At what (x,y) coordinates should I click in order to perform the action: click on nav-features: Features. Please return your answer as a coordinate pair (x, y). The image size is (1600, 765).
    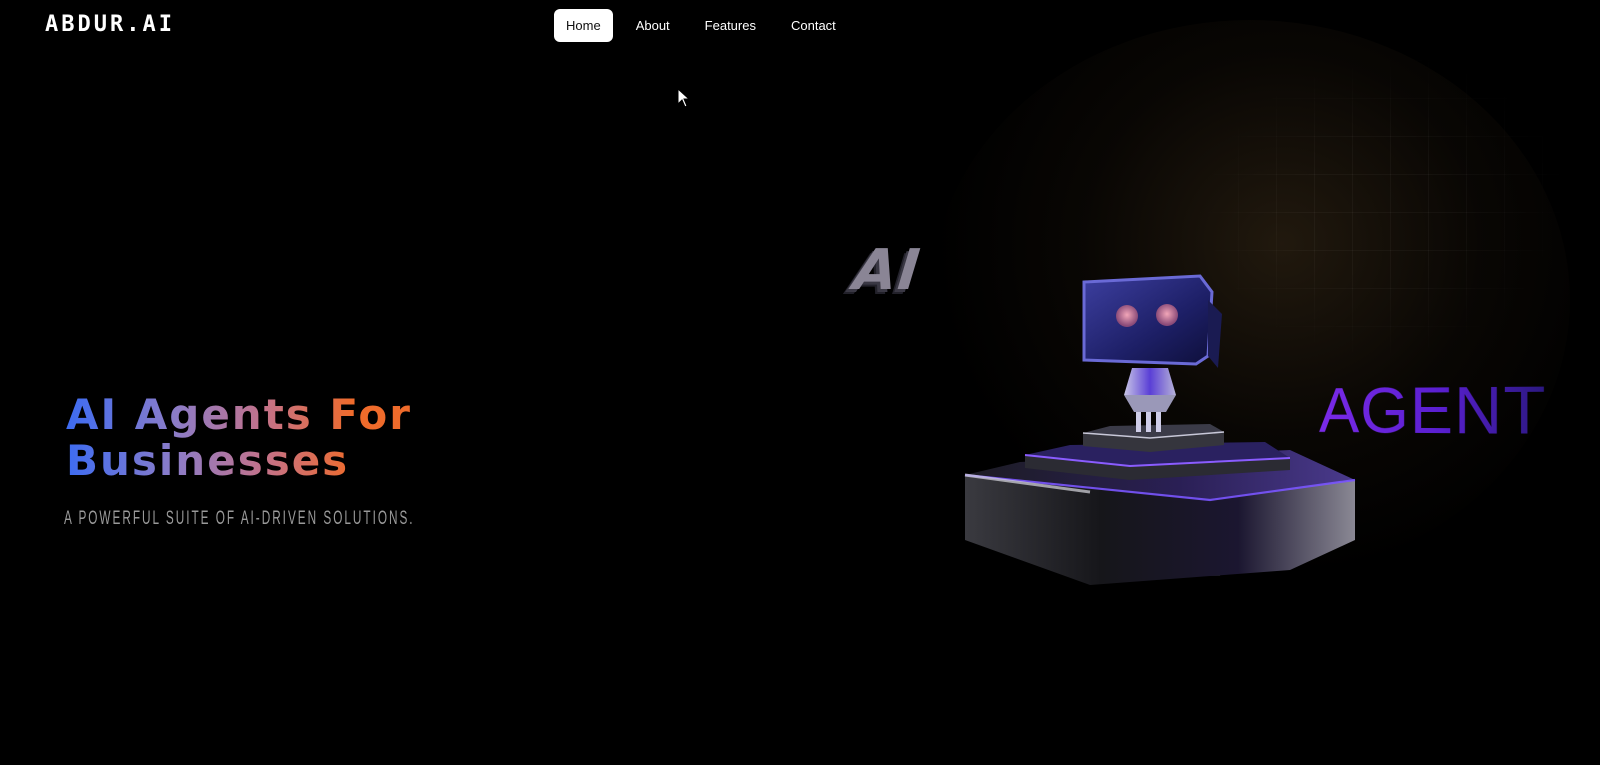
    Looking at the image, I should click on (730, 25).